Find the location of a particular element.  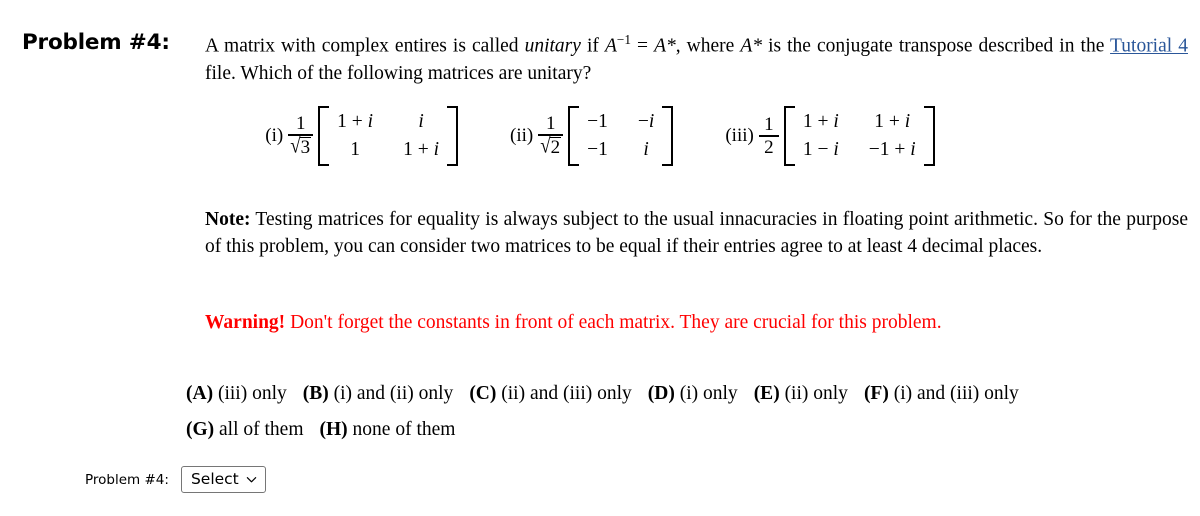

matrix-coefficient-ii: 1 √ 2 is located at coordinates (551, 136).